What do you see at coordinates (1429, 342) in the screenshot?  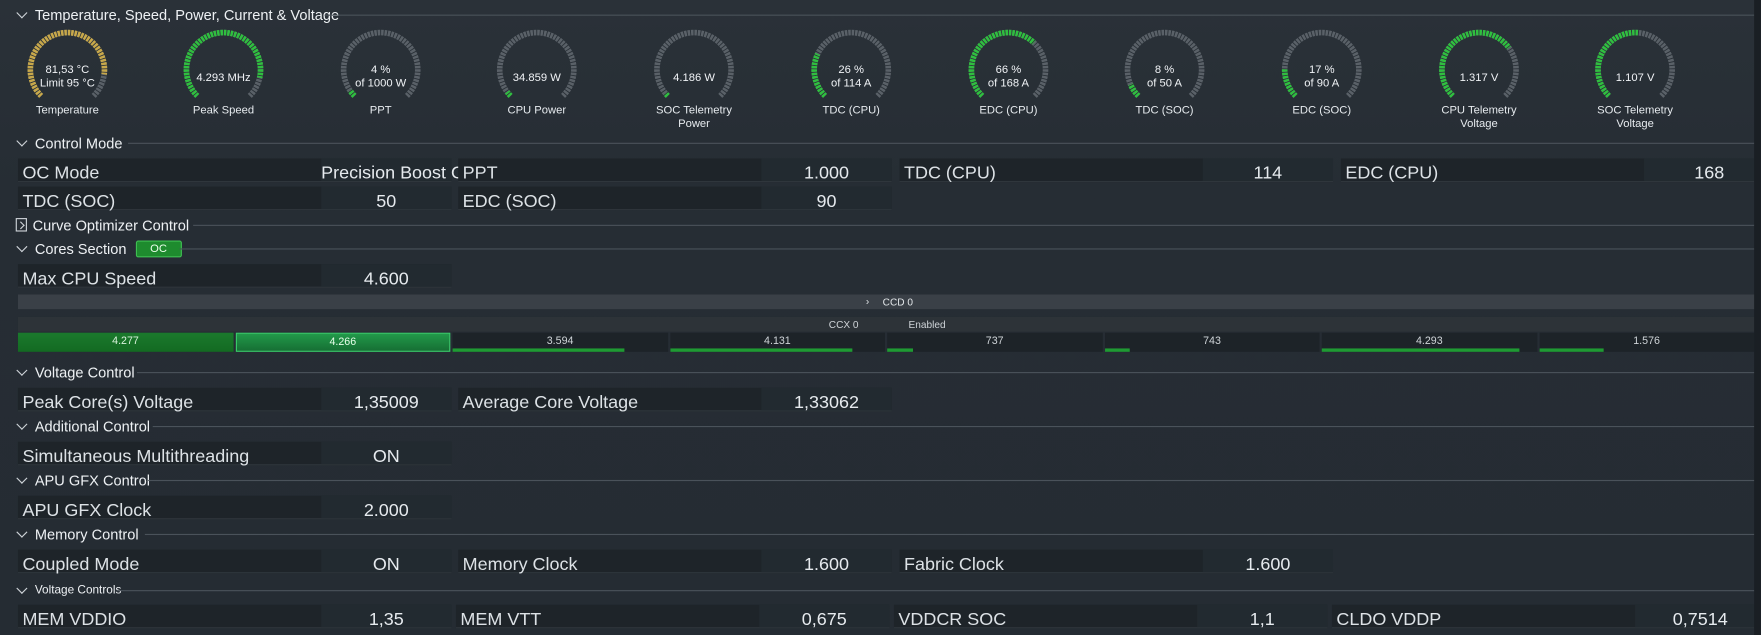 I see `core-clock-6: 4.293` at bounding box center [1429, 342].